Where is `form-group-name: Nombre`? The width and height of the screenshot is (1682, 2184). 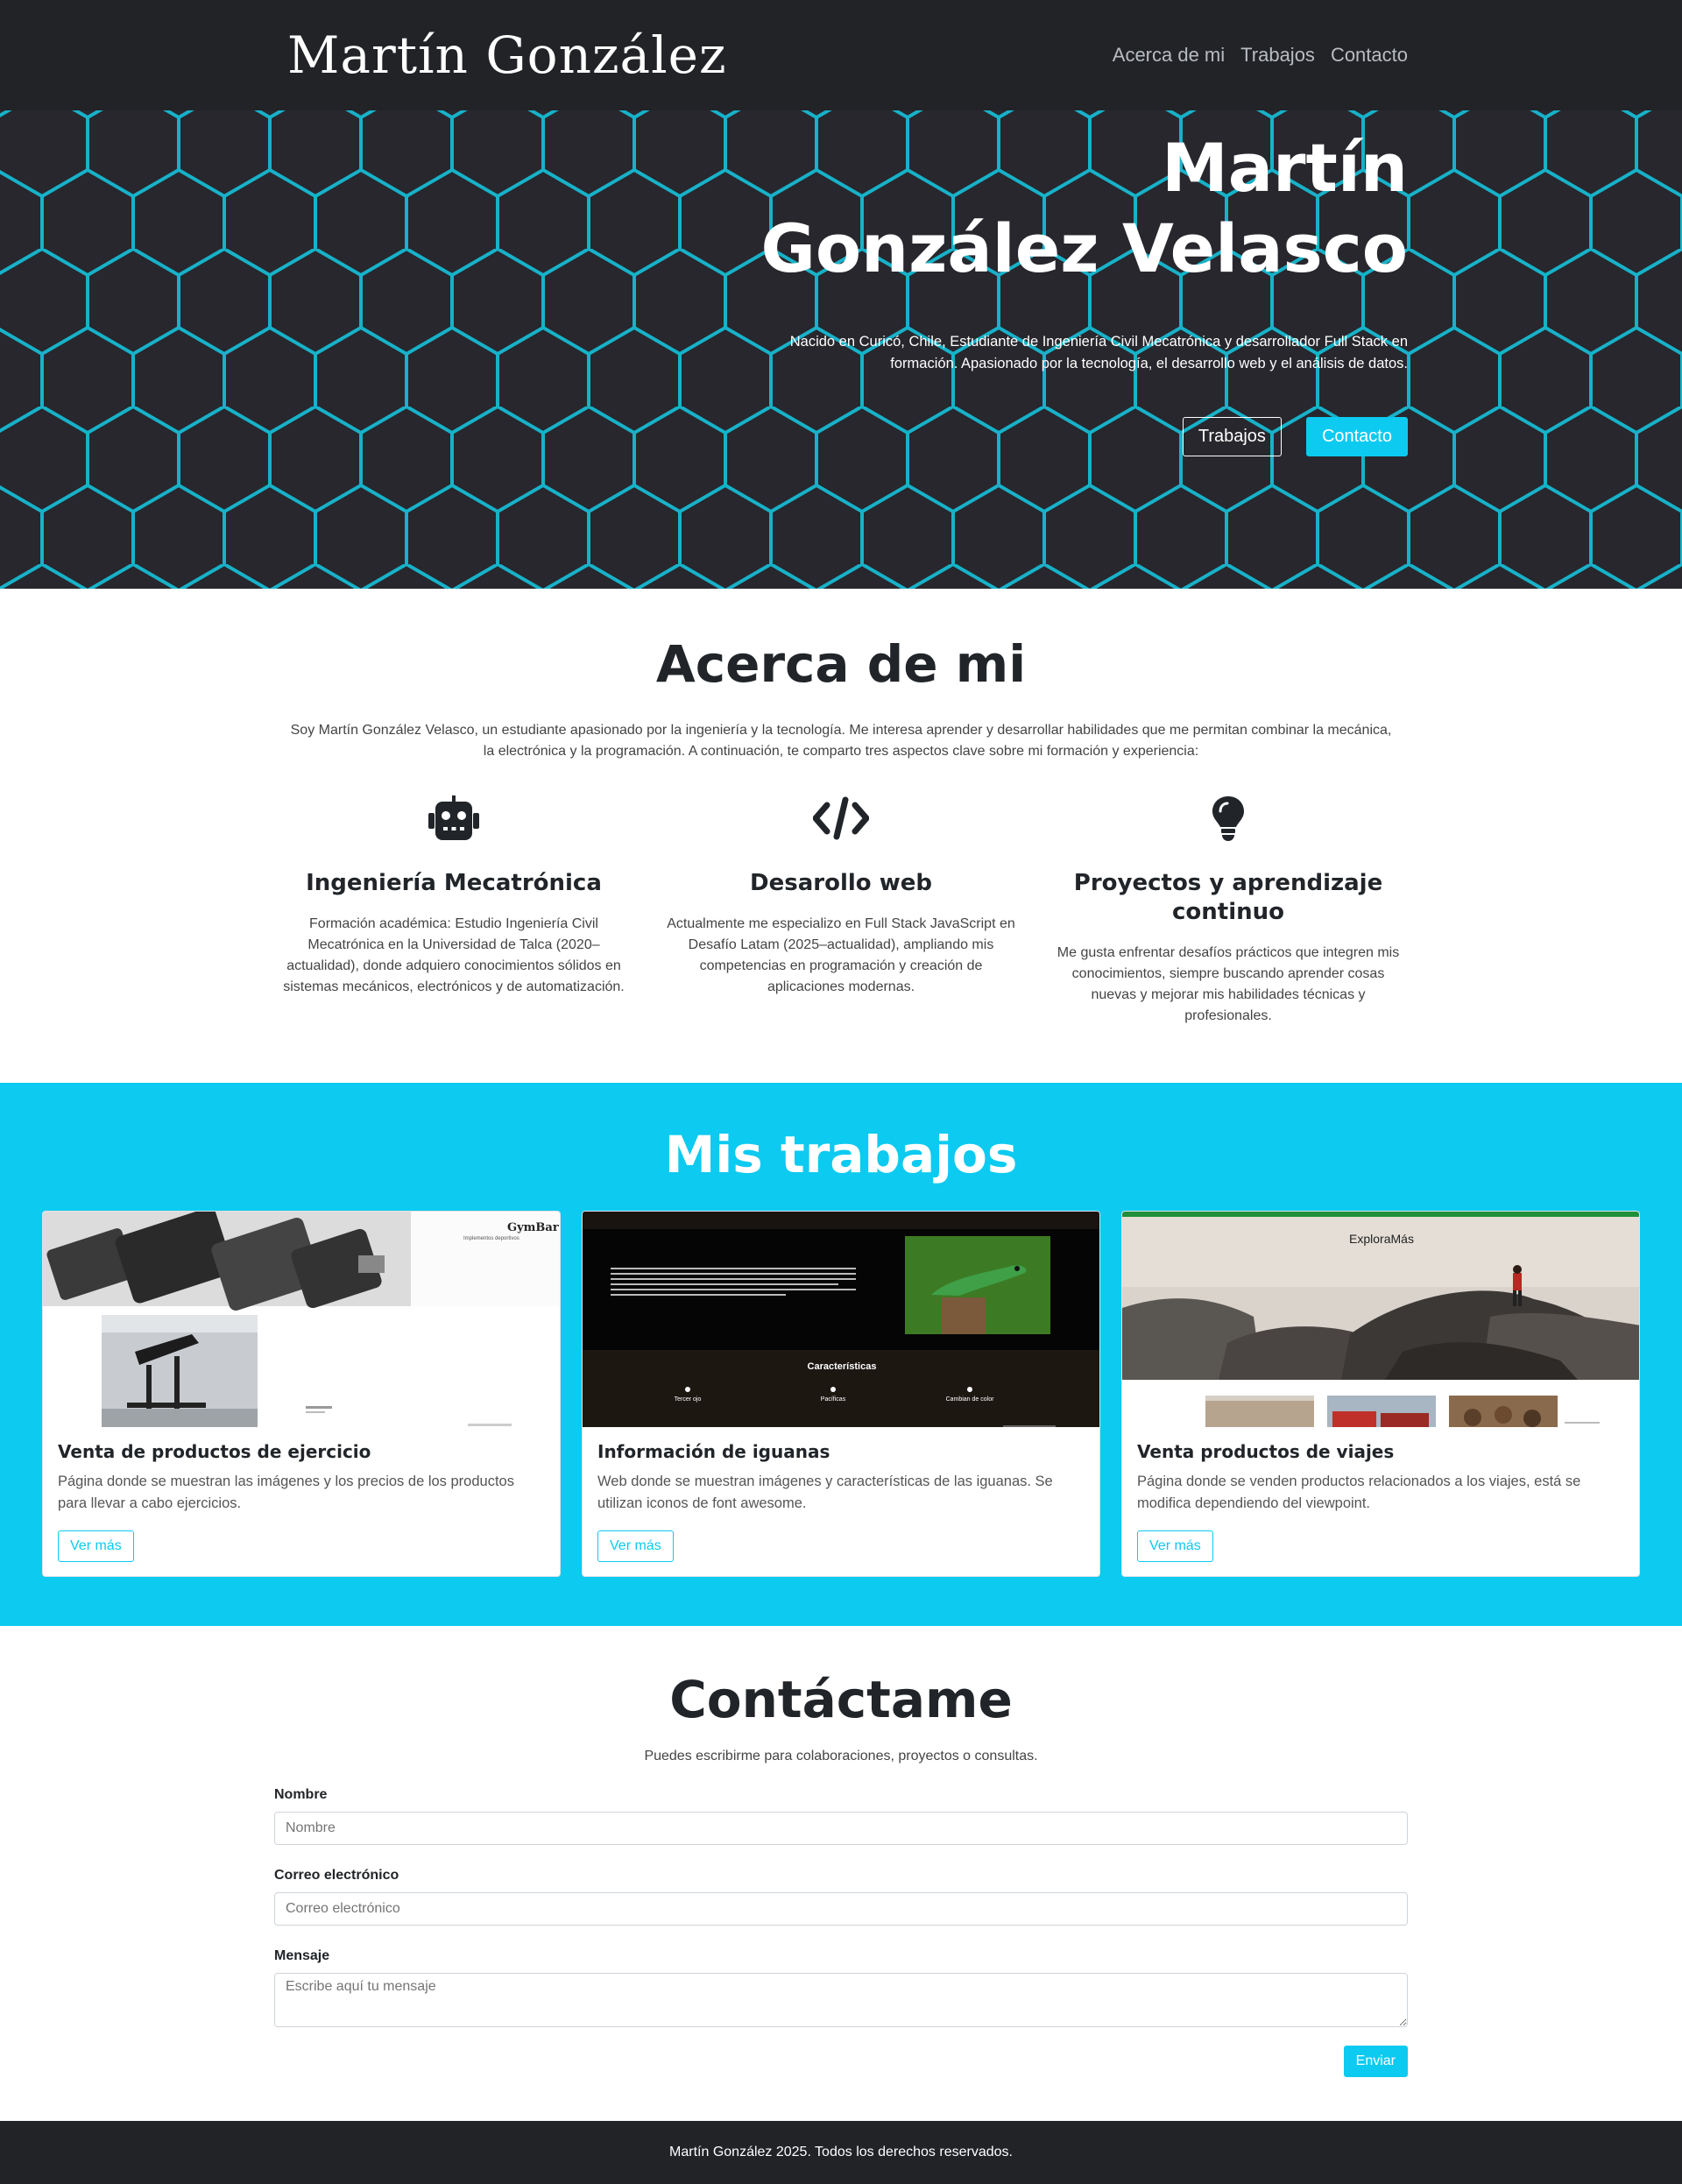 form-group-name: Nombre is located at coordinates (841, 1816).